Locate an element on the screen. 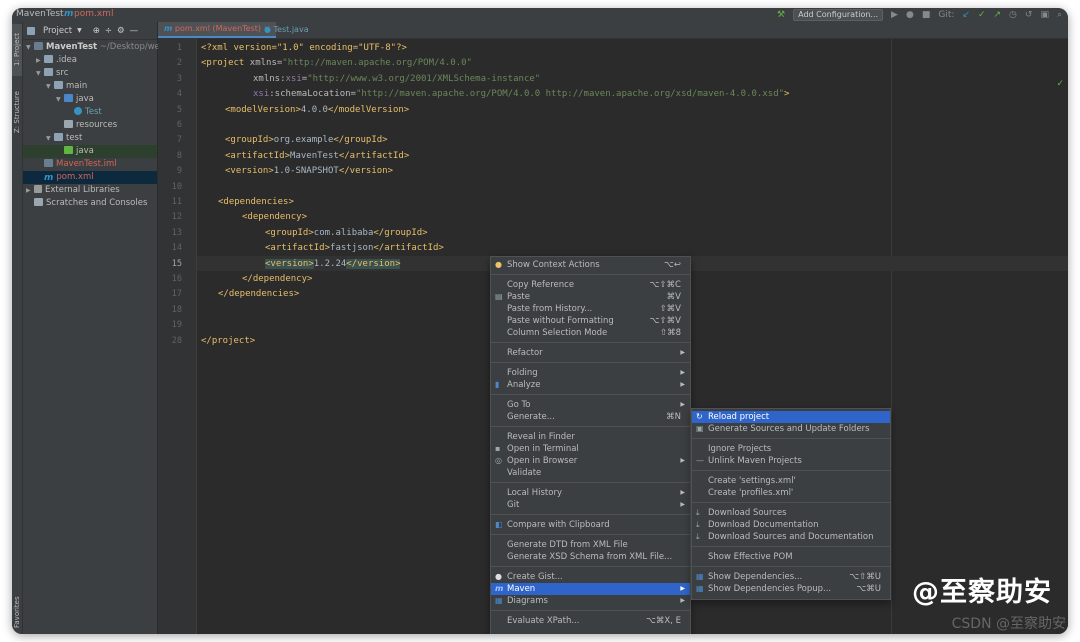  menu-shortcut: ⌥↩ is located at coordinates (672, 265).